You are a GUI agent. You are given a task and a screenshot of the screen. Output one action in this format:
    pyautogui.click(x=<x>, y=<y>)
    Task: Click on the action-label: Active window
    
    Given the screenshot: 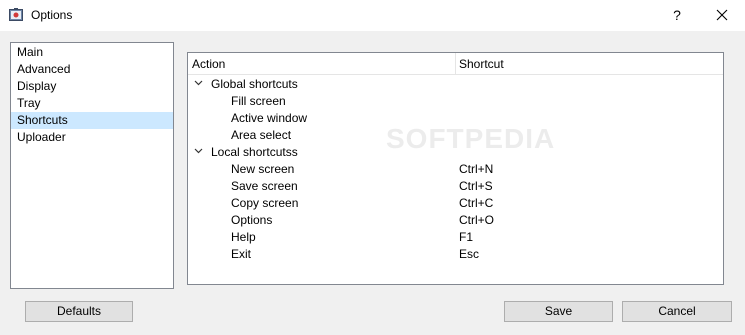 What is the action you would take?
    pyautogui.click(x=269, y=118)
    